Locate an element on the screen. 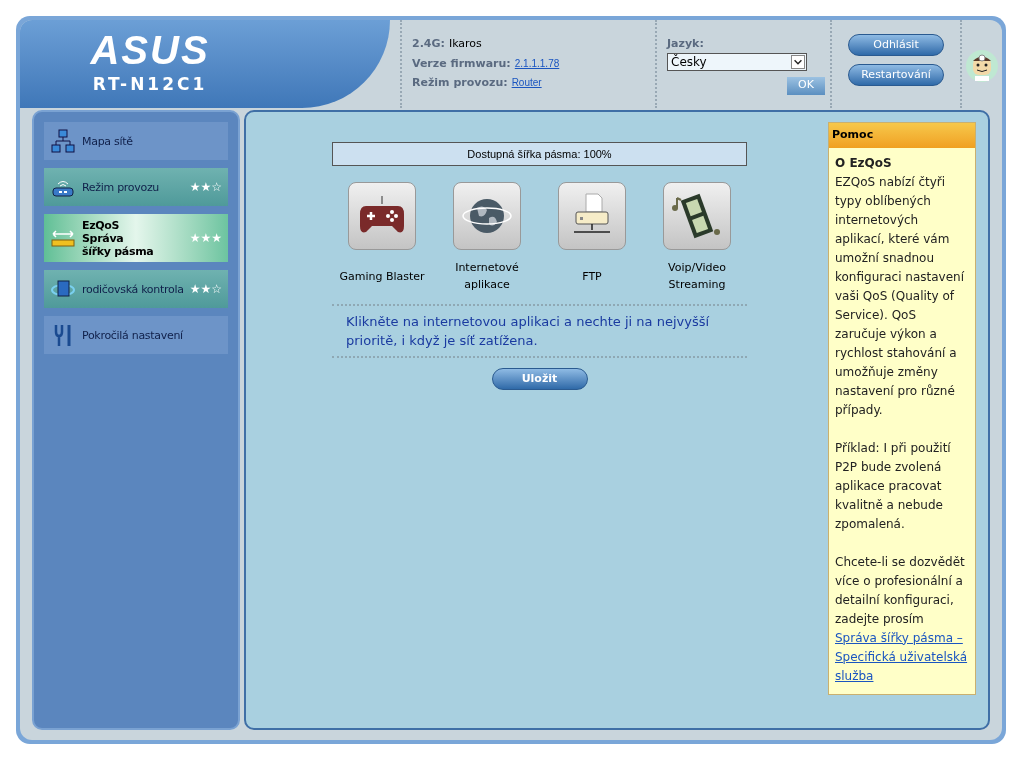 The image size is (1022, 759). info-label: Režim provozu: is located at coordinates (460, 83).